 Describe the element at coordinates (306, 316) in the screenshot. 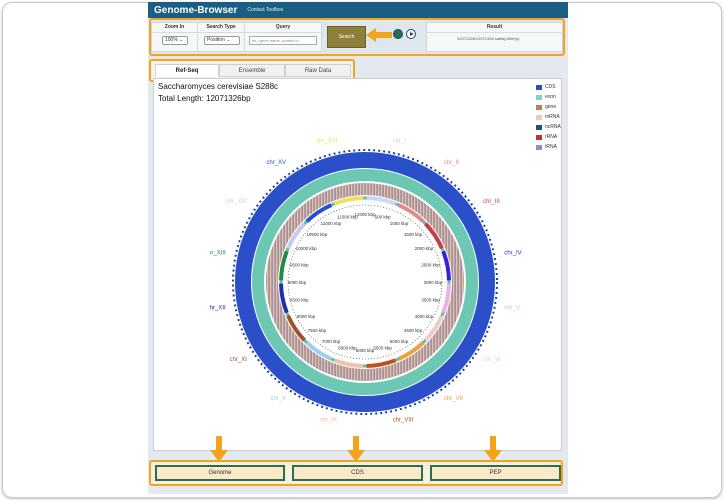

I see `kbp-label: 8000 kbp` at that location.